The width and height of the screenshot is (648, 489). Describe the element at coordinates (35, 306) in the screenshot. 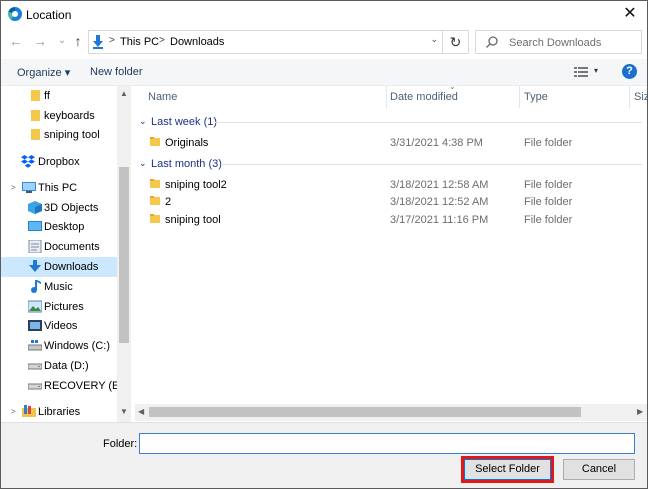

I see `pictures-icon` at that location.